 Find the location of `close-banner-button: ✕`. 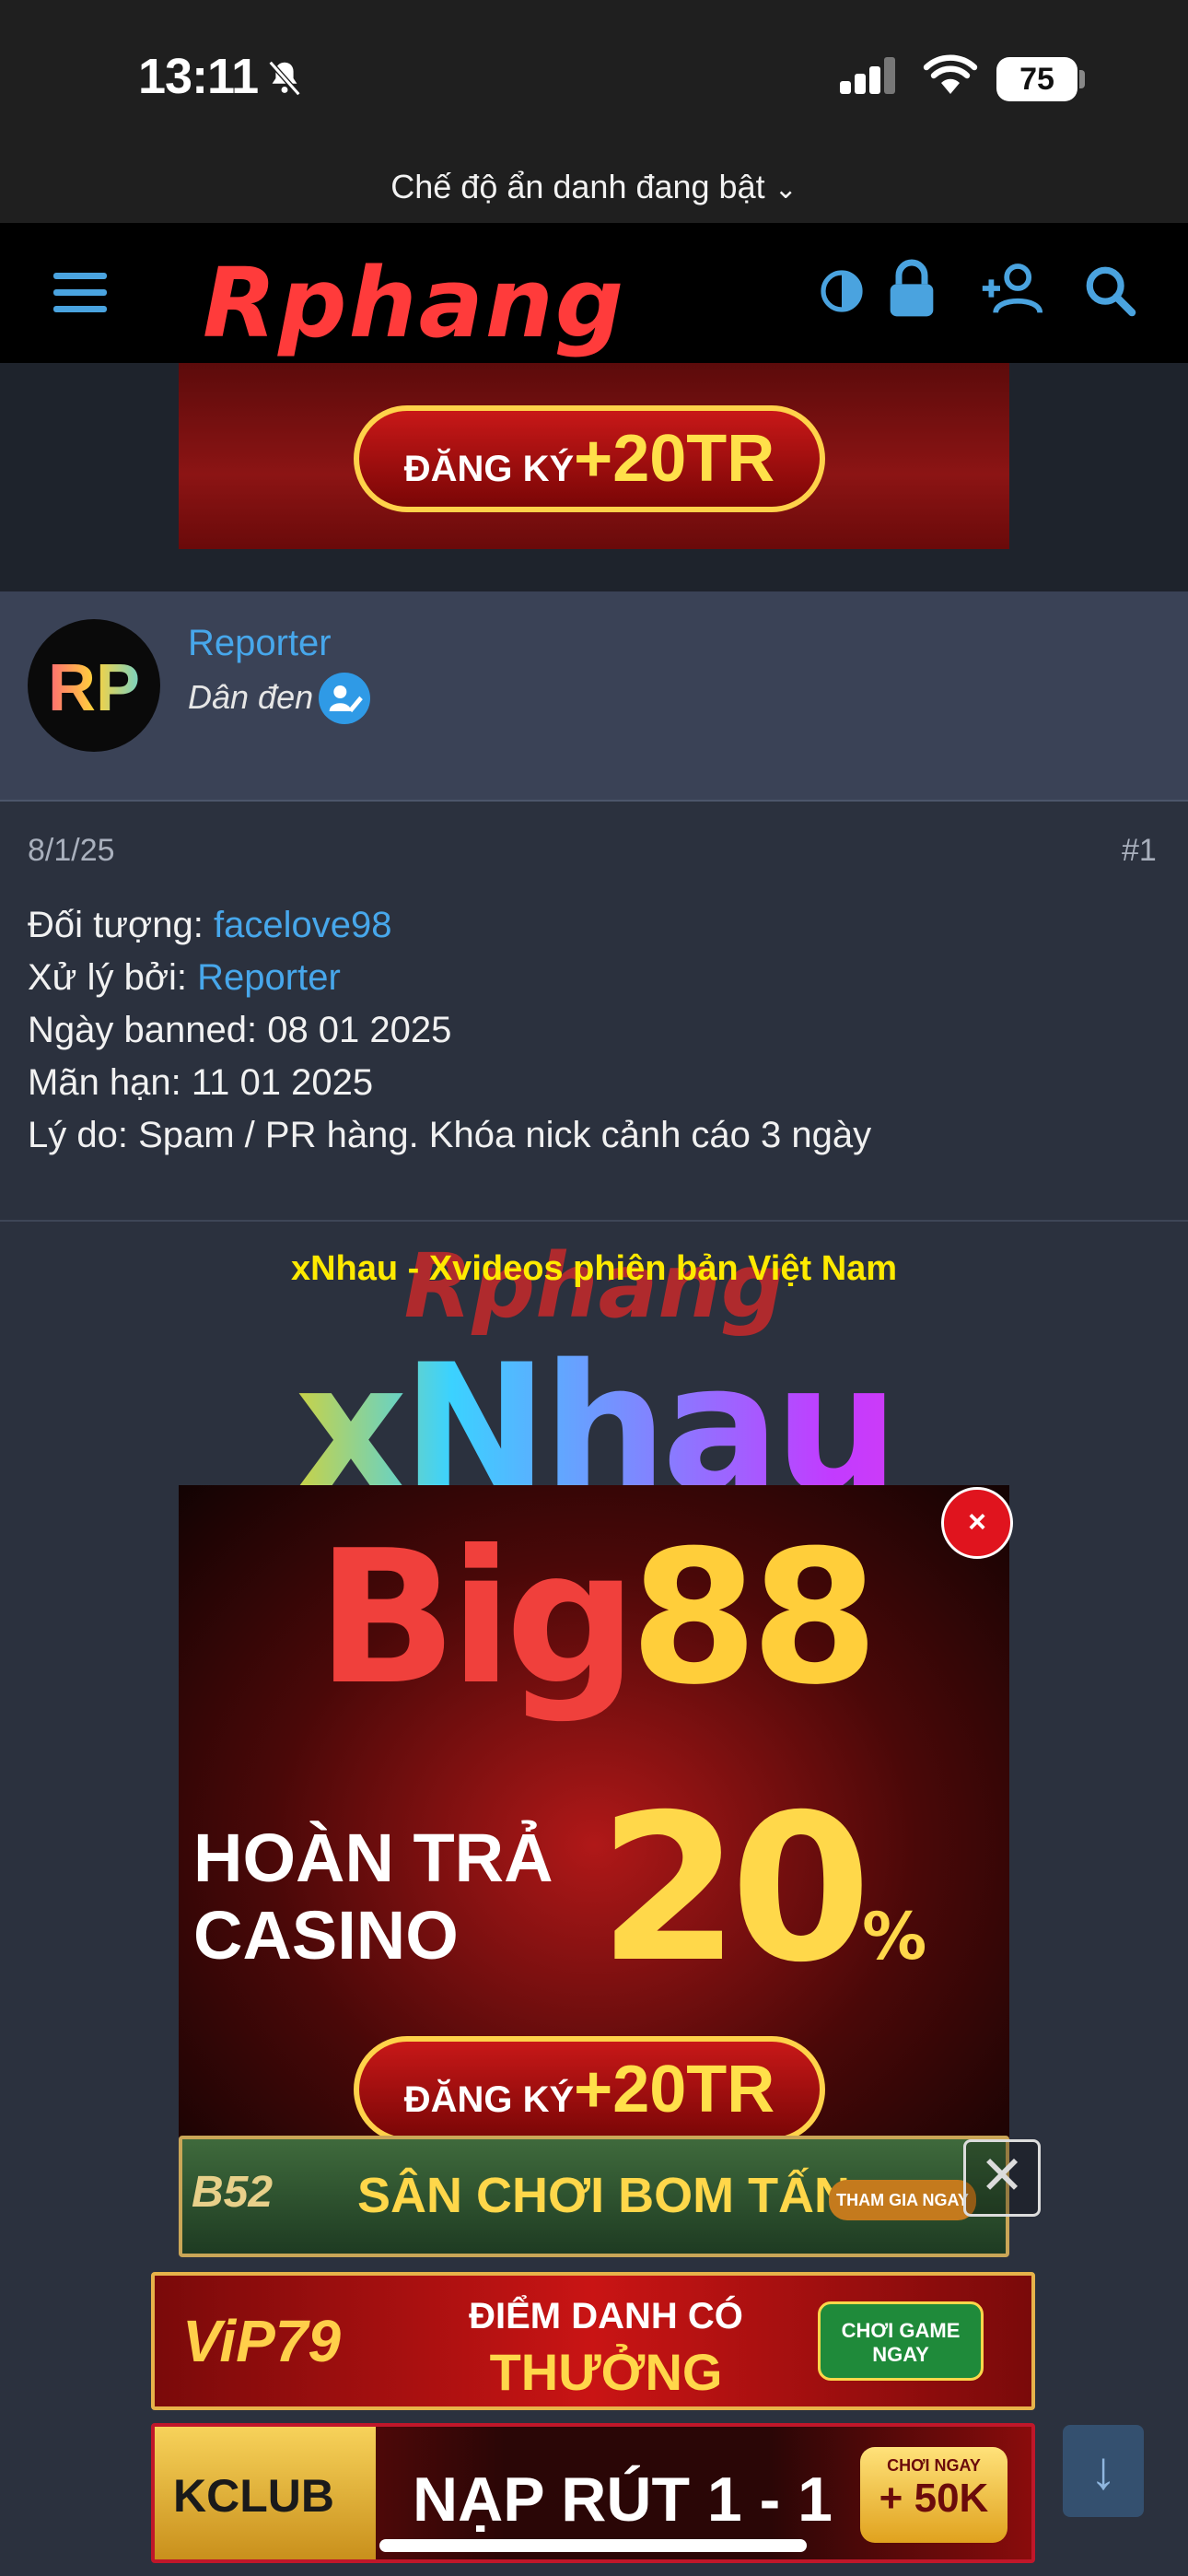

close-banner-button: ✕ is located at coordinates (1002, 2178).